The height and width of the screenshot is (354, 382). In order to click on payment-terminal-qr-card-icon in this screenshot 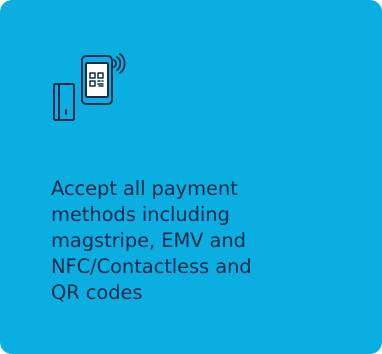, I will do `click(88, 92)`.